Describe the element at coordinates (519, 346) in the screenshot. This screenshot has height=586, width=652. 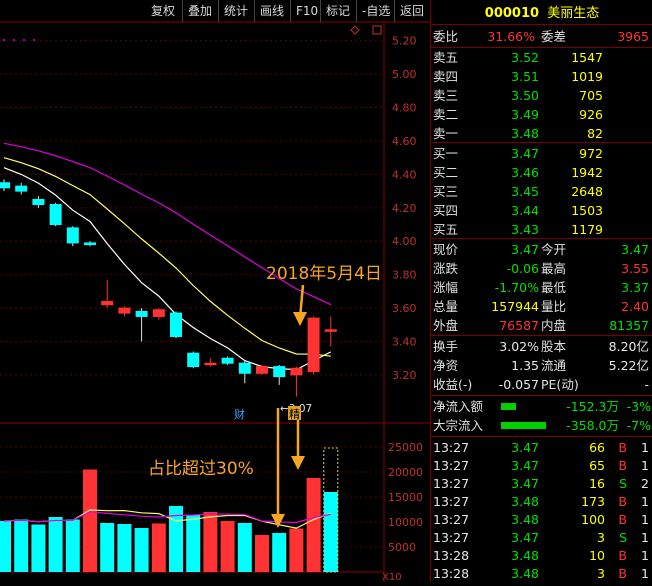
I see `fund-value: 3.02%` at that location.